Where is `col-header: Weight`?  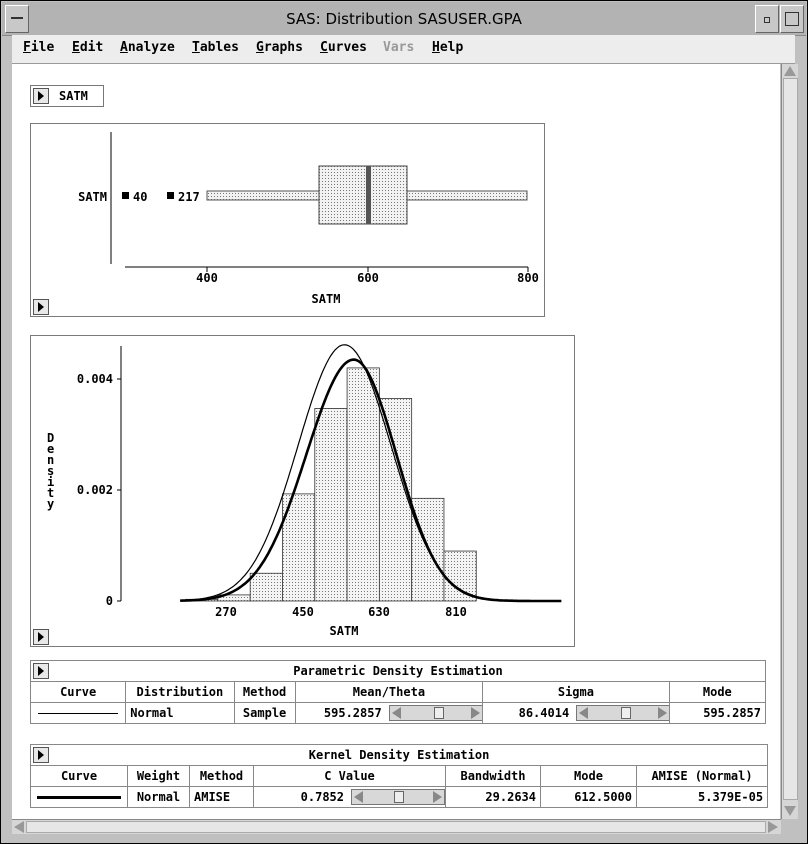 col-header: Weight is located at coordinates (158, 776).